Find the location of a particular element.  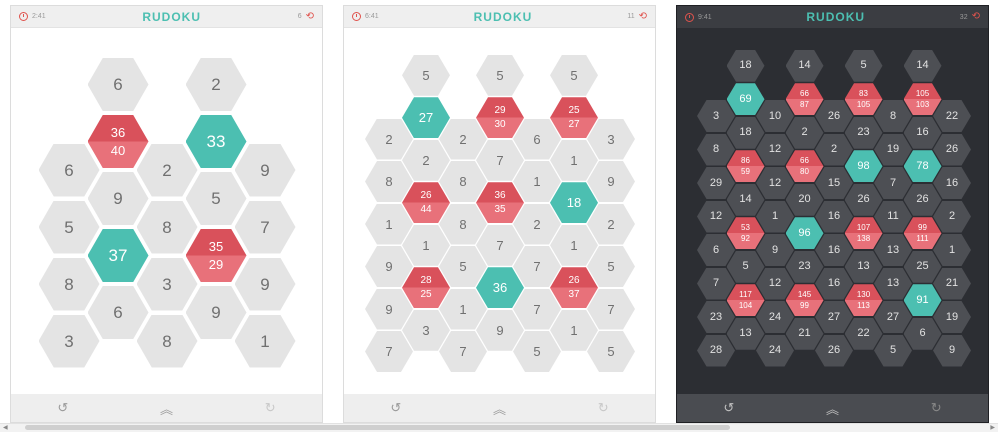

hex-cell-conflict: 66 87 is located at coordinates (804, 99).